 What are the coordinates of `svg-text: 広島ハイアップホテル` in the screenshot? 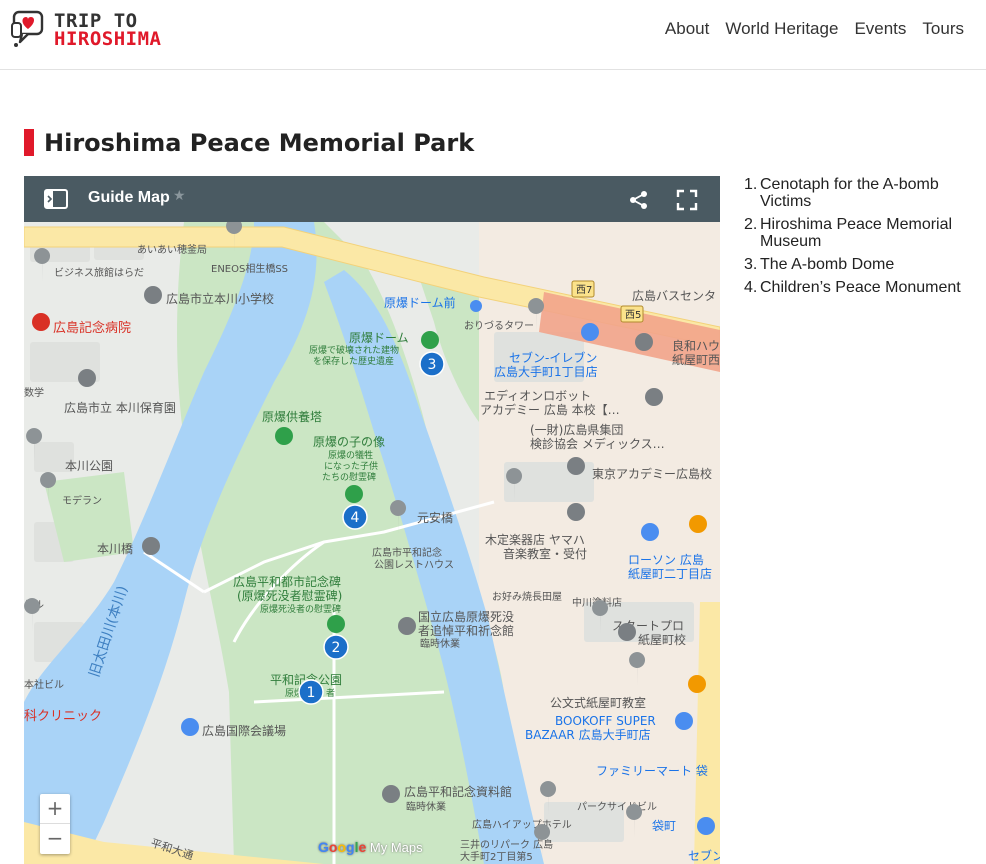 It's located at (522, 824).